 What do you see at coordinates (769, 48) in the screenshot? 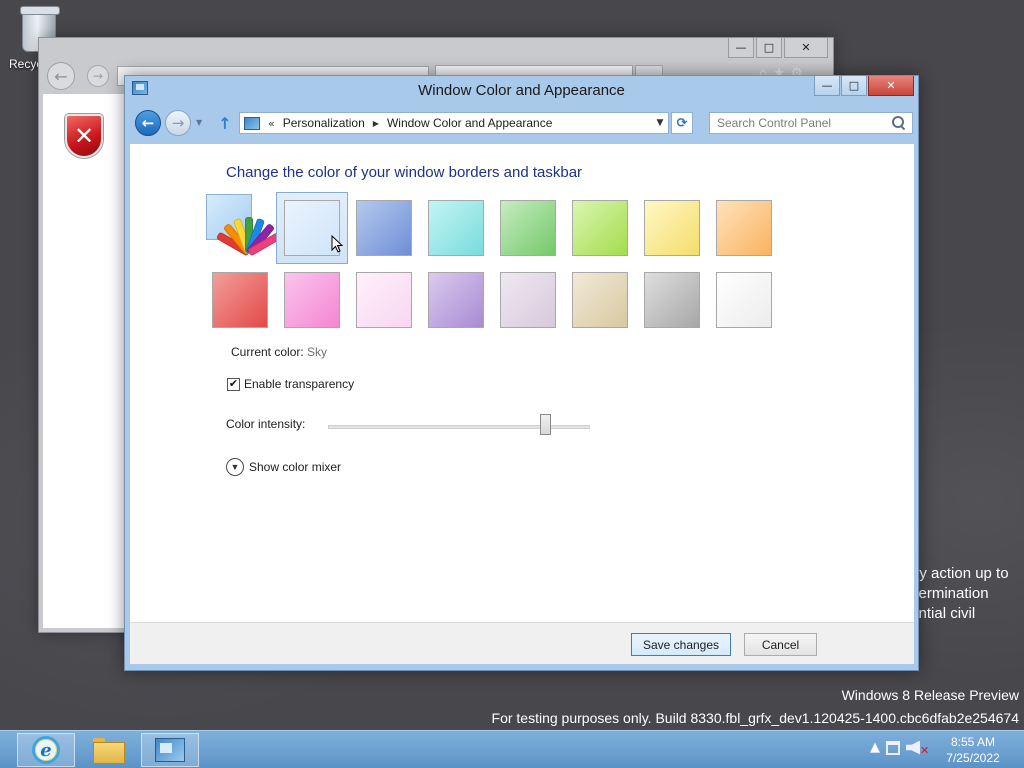
I see `browser-maximize-button: □` at bounding box center [769, 48].